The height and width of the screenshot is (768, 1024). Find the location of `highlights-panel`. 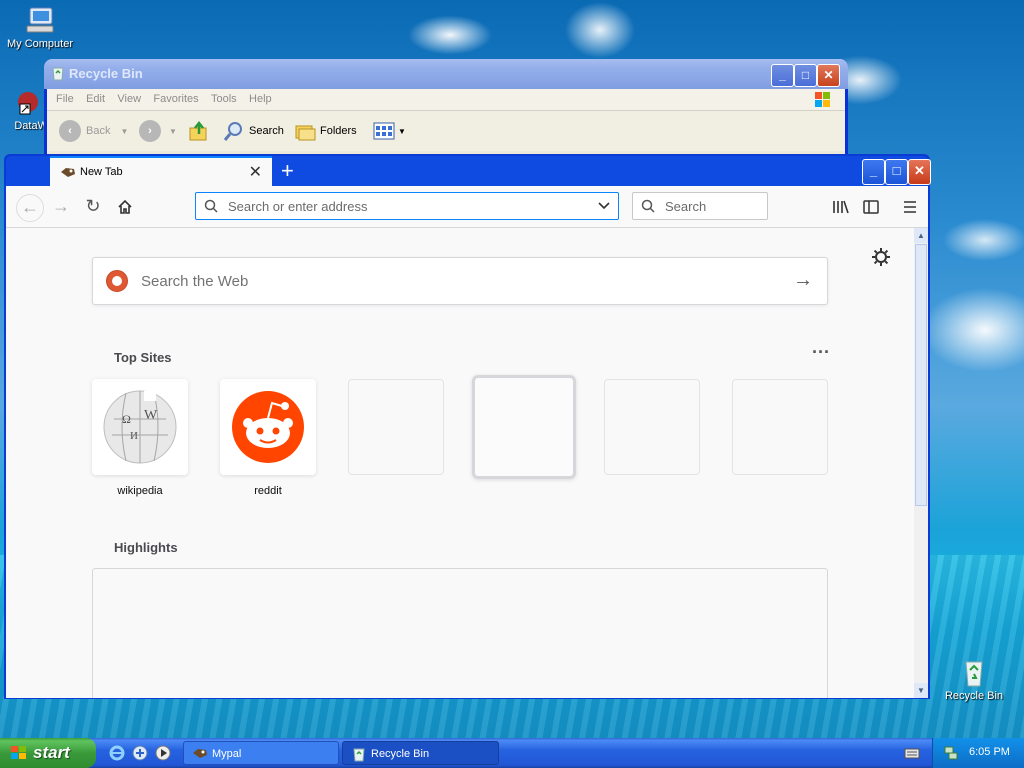

highlights-panel is located at coordinates (460, 633).